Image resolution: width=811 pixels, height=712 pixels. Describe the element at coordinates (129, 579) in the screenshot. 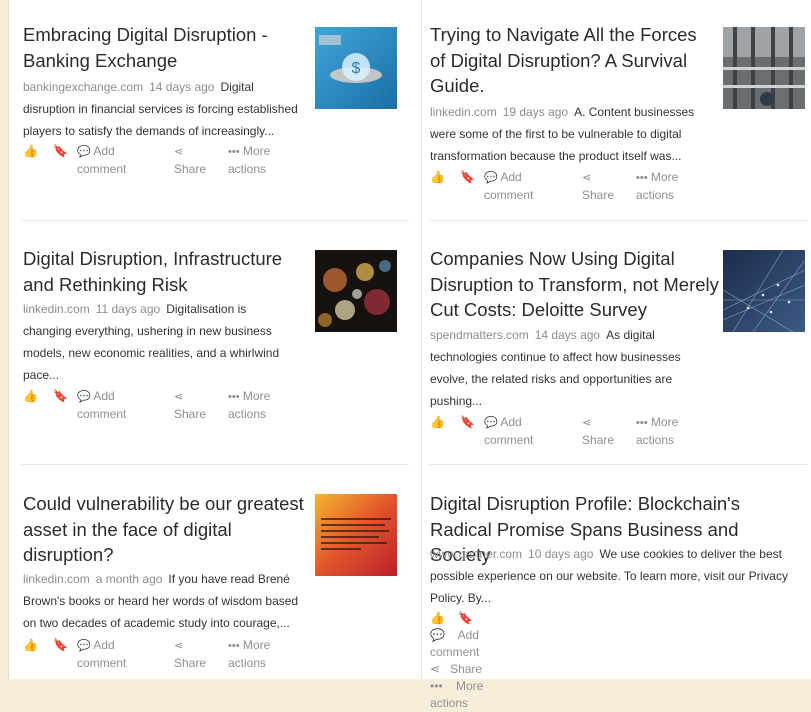

I see `article-age: a month ago` at that location.